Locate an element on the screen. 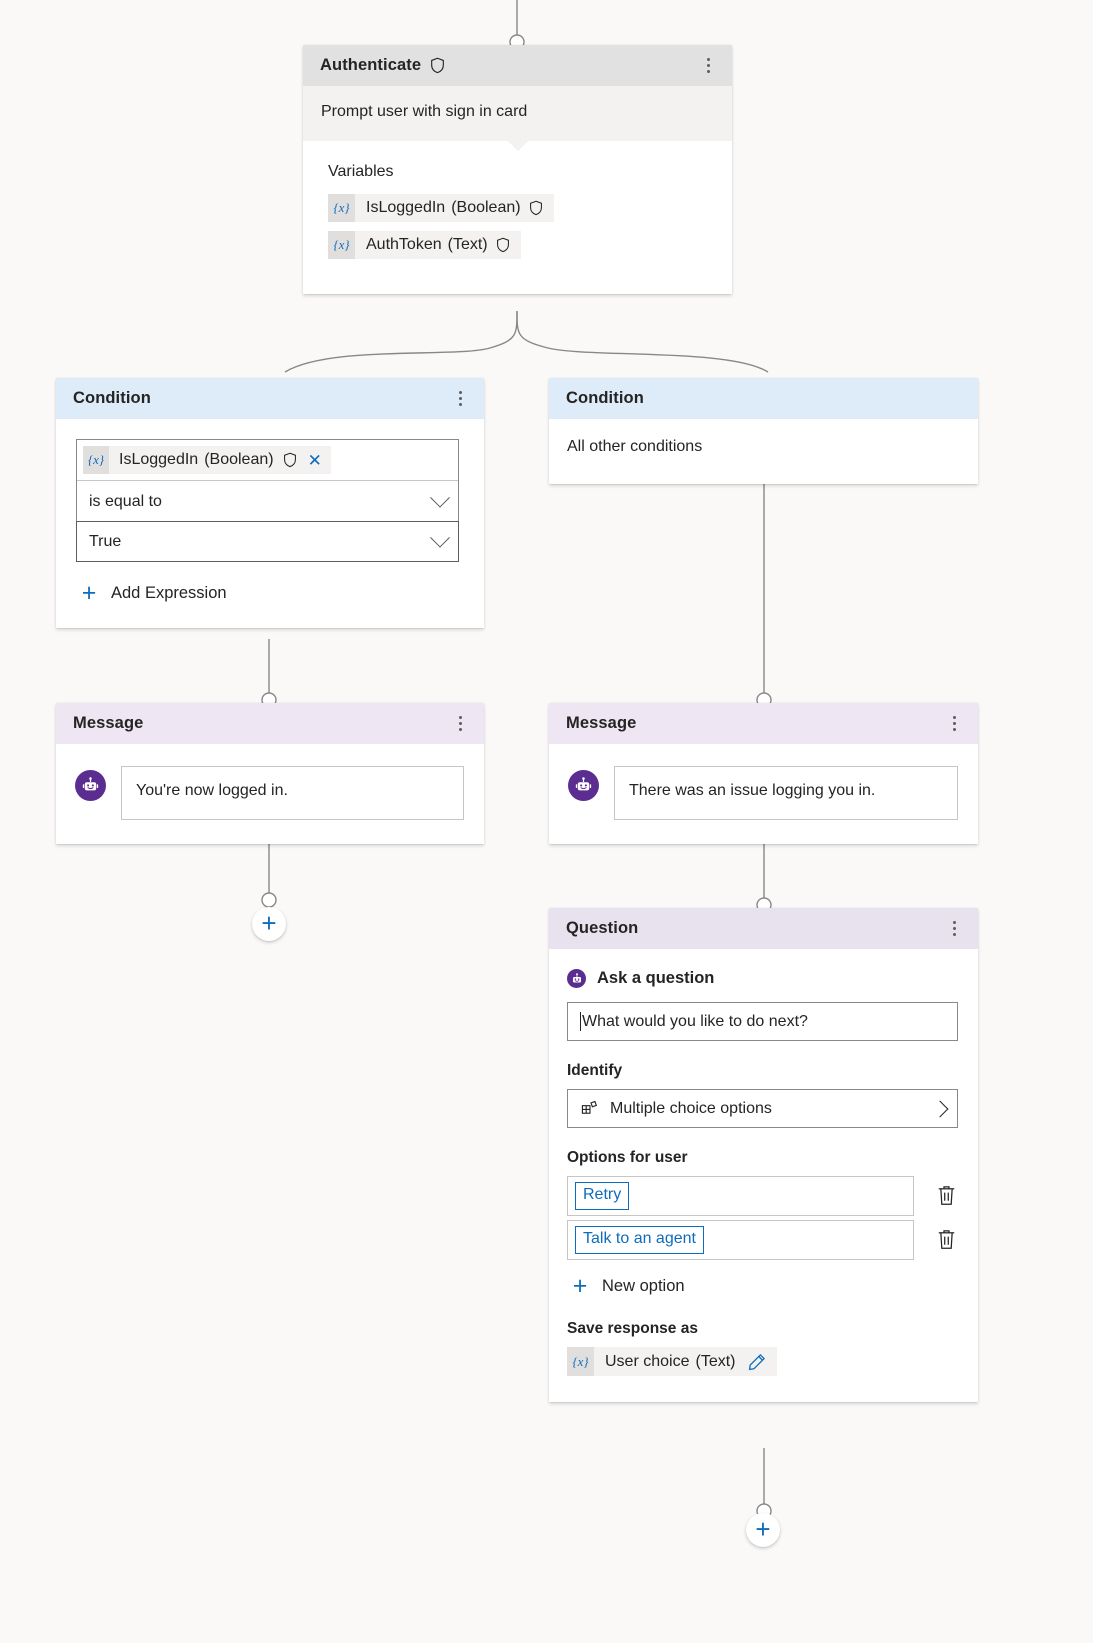  node-condition-else: Condition All other conditions is located at coordinates (763, 431).